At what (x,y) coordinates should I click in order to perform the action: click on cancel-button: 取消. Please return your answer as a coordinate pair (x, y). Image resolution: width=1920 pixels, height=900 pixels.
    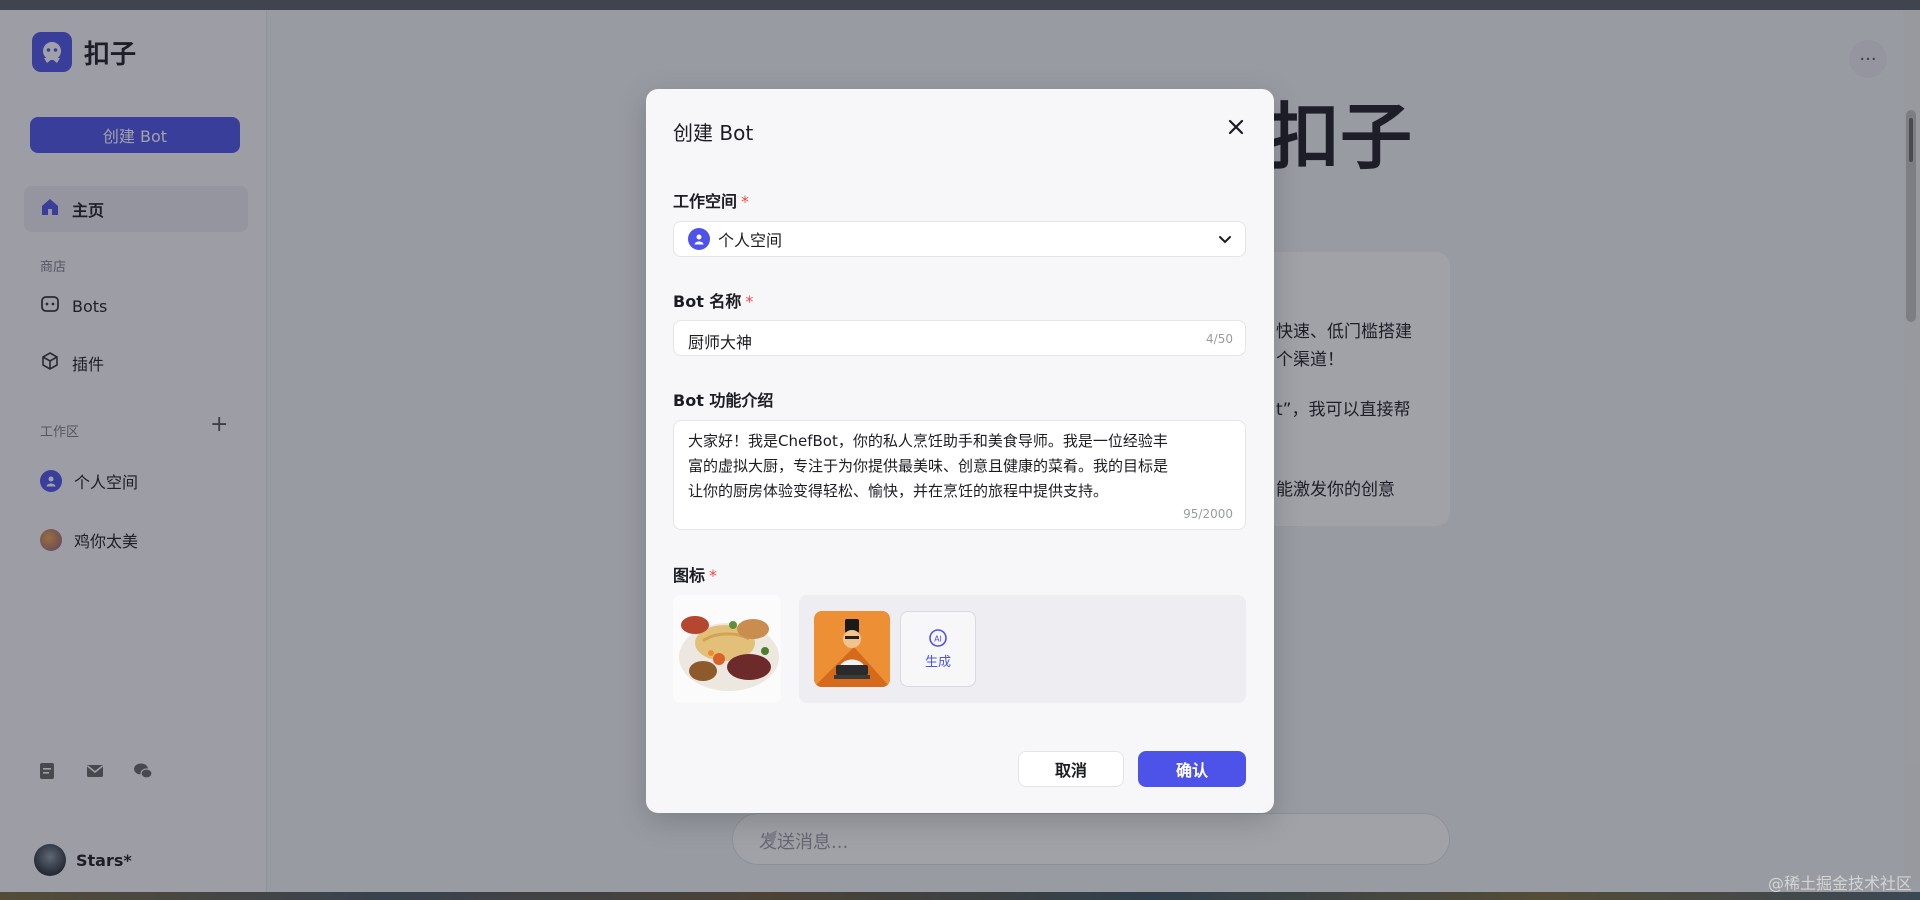
    Looking at the image, I should click on (1071, 769).